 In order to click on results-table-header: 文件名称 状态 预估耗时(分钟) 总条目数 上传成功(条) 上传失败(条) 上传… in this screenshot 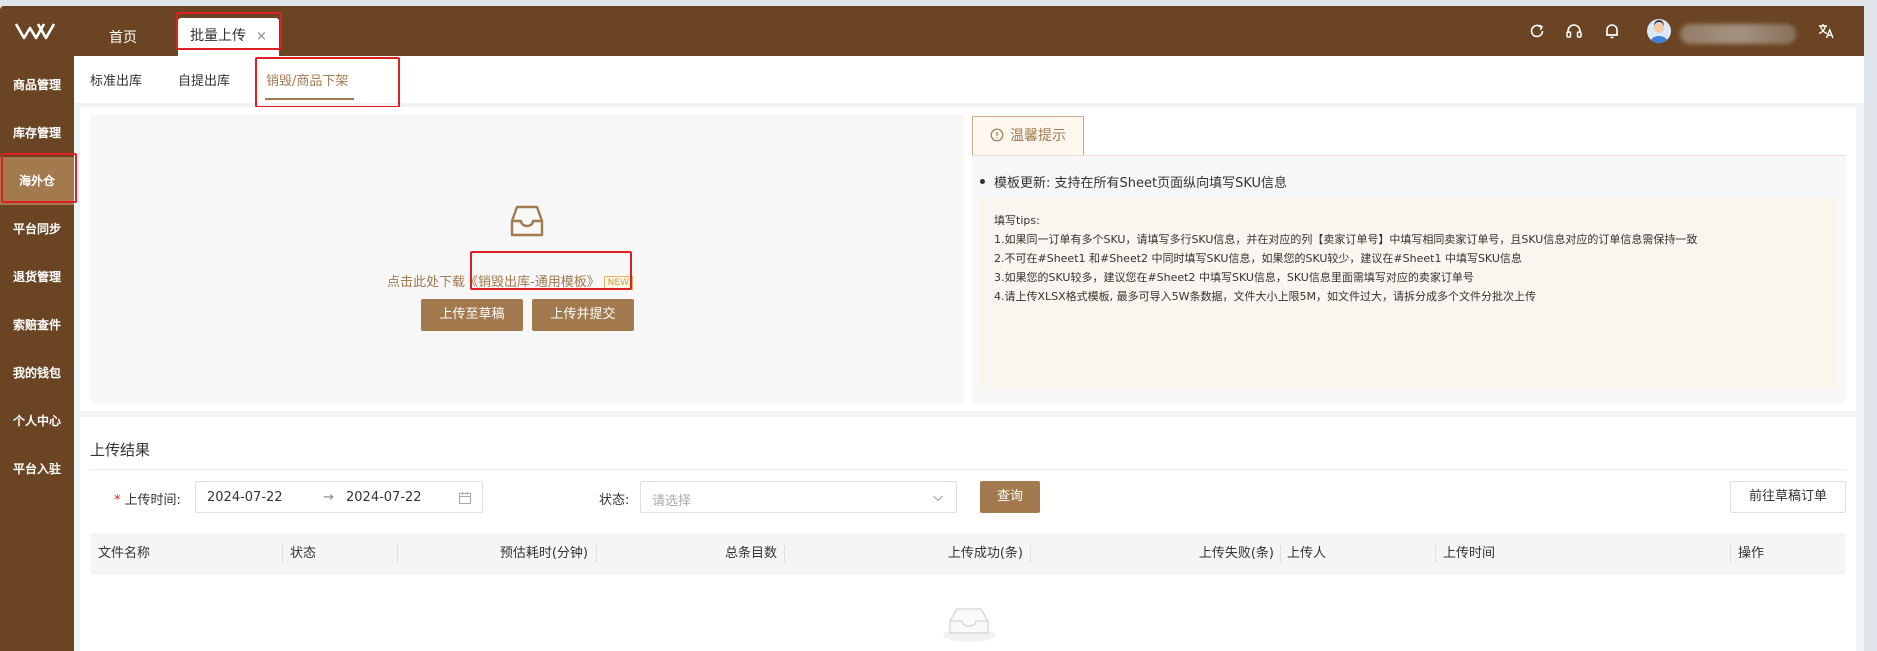, I will do `click(968, 554)`.